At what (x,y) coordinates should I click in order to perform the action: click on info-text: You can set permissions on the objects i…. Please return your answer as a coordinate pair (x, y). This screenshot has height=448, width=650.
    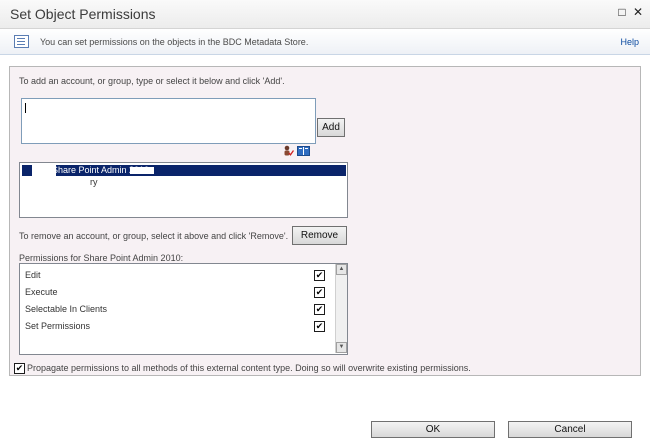
    Looking at the image, I should click on (174, 42).